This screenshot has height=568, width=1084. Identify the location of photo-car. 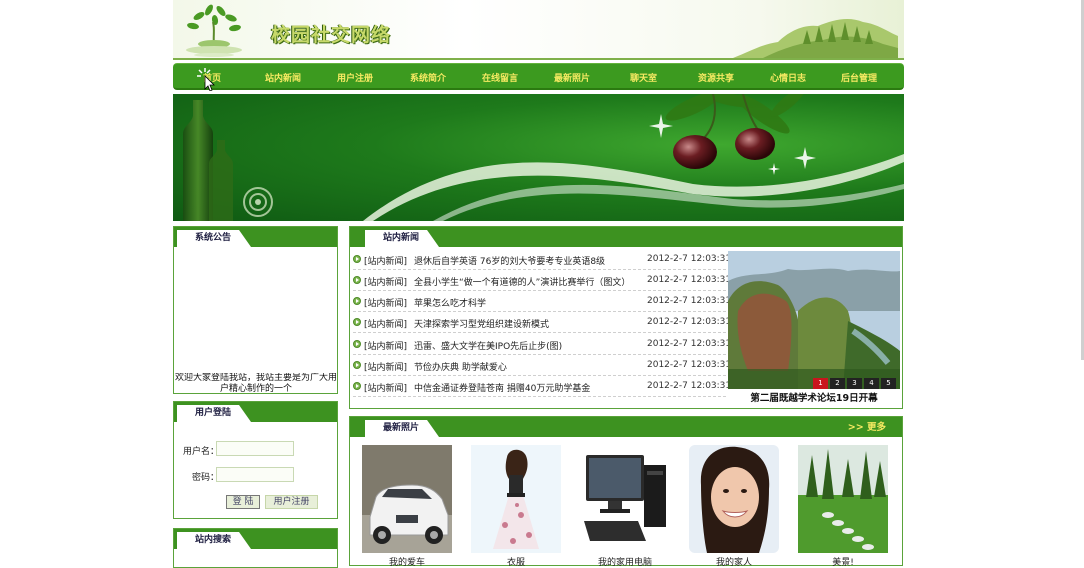
(407, 499).